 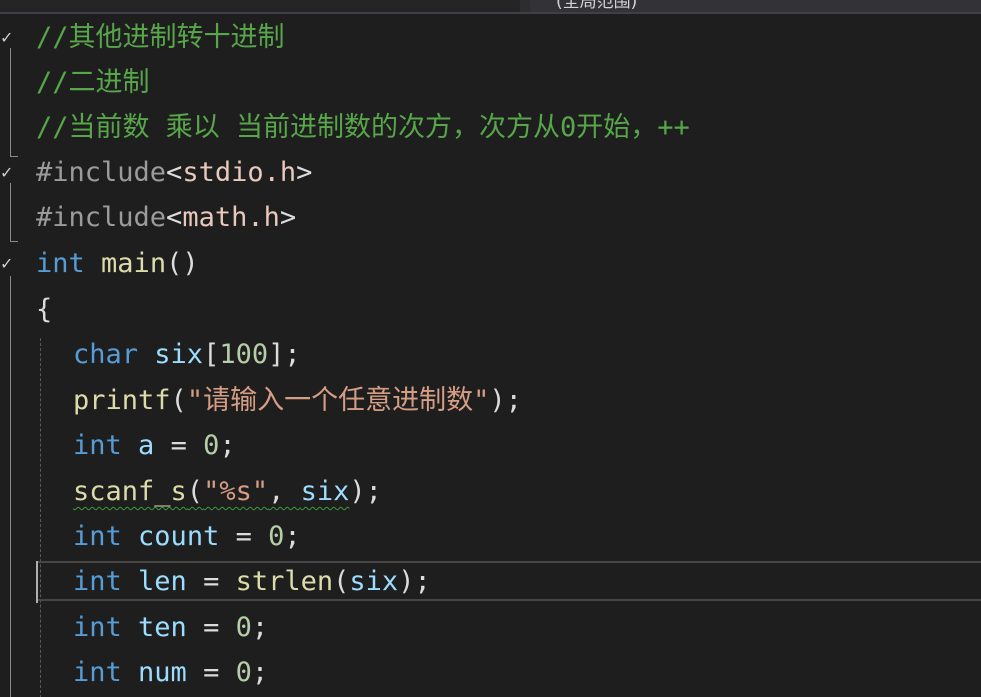 What do you see at coordinates (93, 83) in the screenshot?
I see `code-line-comment: //二进制` at bounding box center [93, 83].